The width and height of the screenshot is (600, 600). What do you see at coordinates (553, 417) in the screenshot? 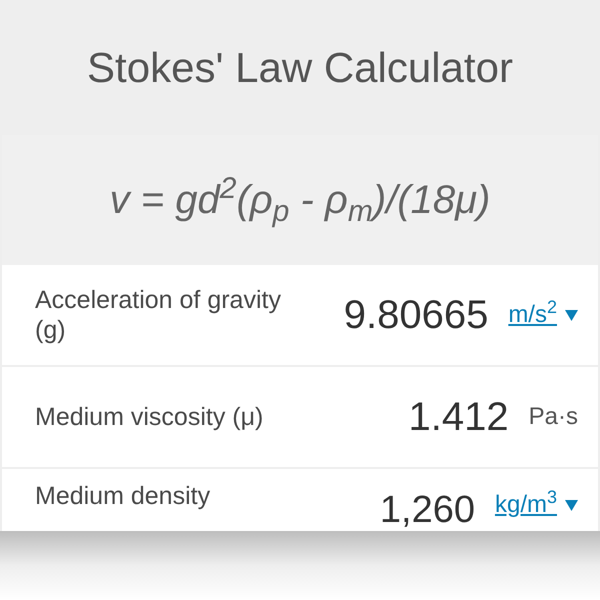
I see `unit-label: Pa·s` at bounding box center [553, 417].